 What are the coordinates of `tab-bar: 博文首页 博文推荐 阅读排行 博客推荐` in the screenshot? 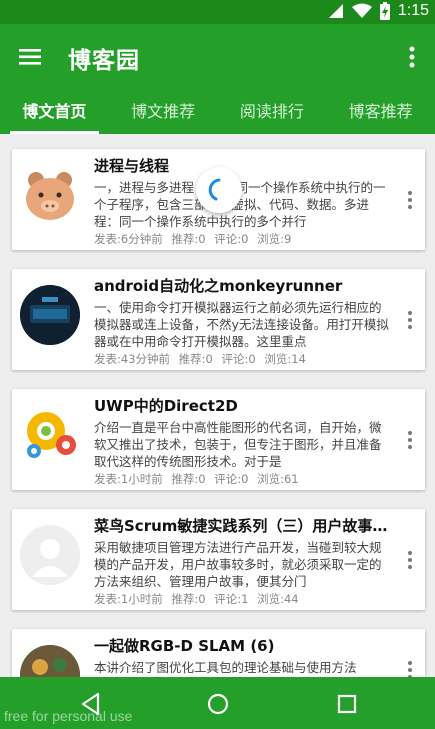 It's located at (217, 112).